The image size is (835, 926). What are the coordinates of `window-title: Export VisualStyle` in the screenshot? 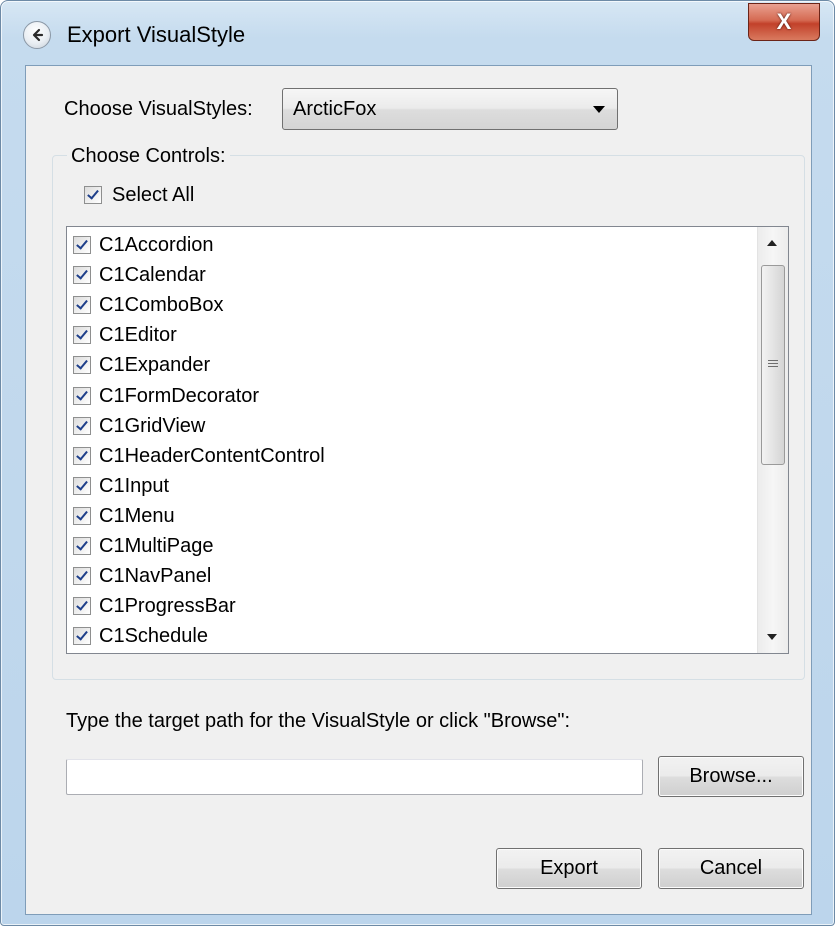 It's located at (156, 34).